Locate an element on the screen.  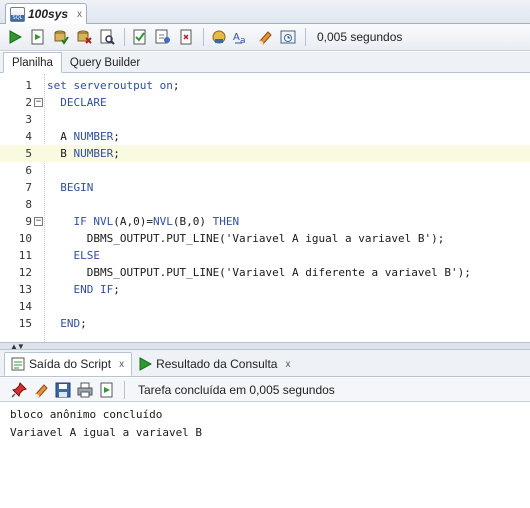
worksheet-sub-tabs: Planilha Query Builder is located at coordinates (265, 62).